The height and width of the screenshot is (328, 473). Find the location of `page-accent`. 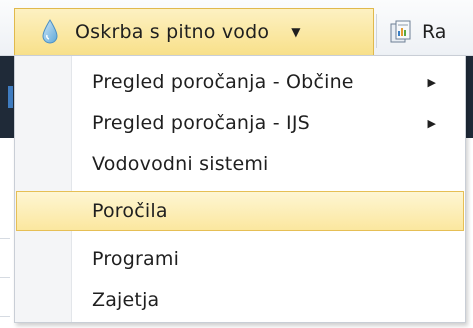

page-accent is located at coordinates (10, 97).